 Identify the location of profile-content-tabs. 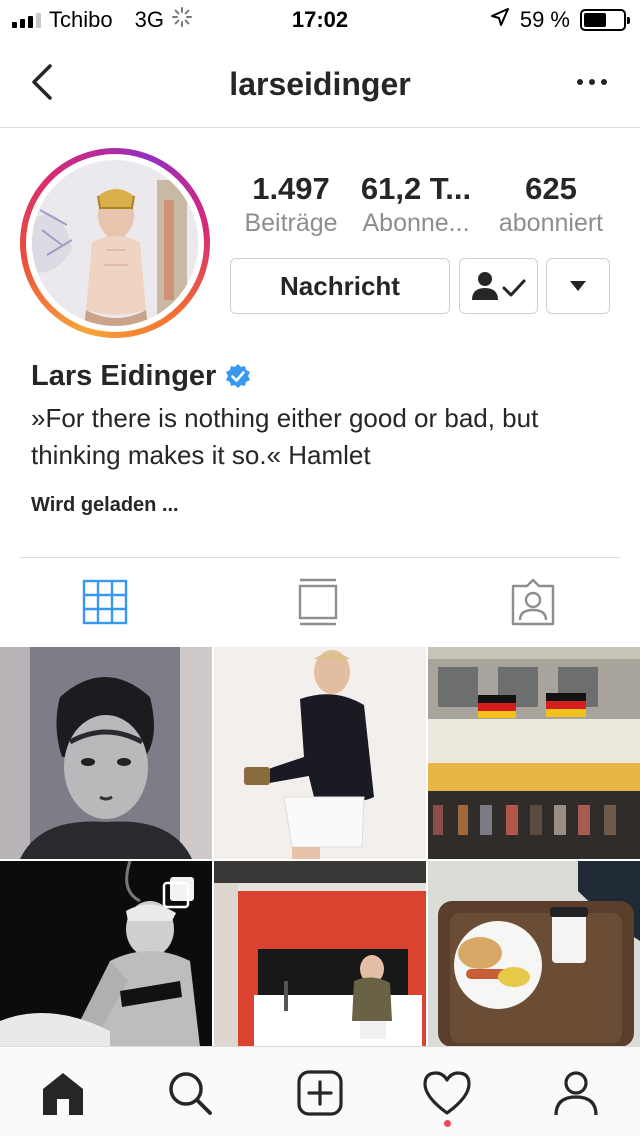
(320, 602).